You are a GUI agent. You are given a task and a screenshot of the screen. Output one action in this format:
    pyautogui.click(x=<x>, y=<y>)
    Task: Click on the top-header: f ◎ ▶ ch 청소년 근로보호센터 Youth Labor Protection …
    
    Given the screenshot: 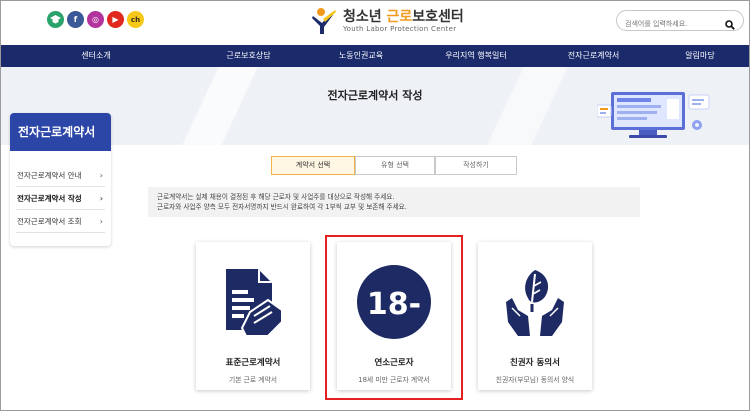 What is the action you would take?
    pyautogui.click(x=375, y=23)
    